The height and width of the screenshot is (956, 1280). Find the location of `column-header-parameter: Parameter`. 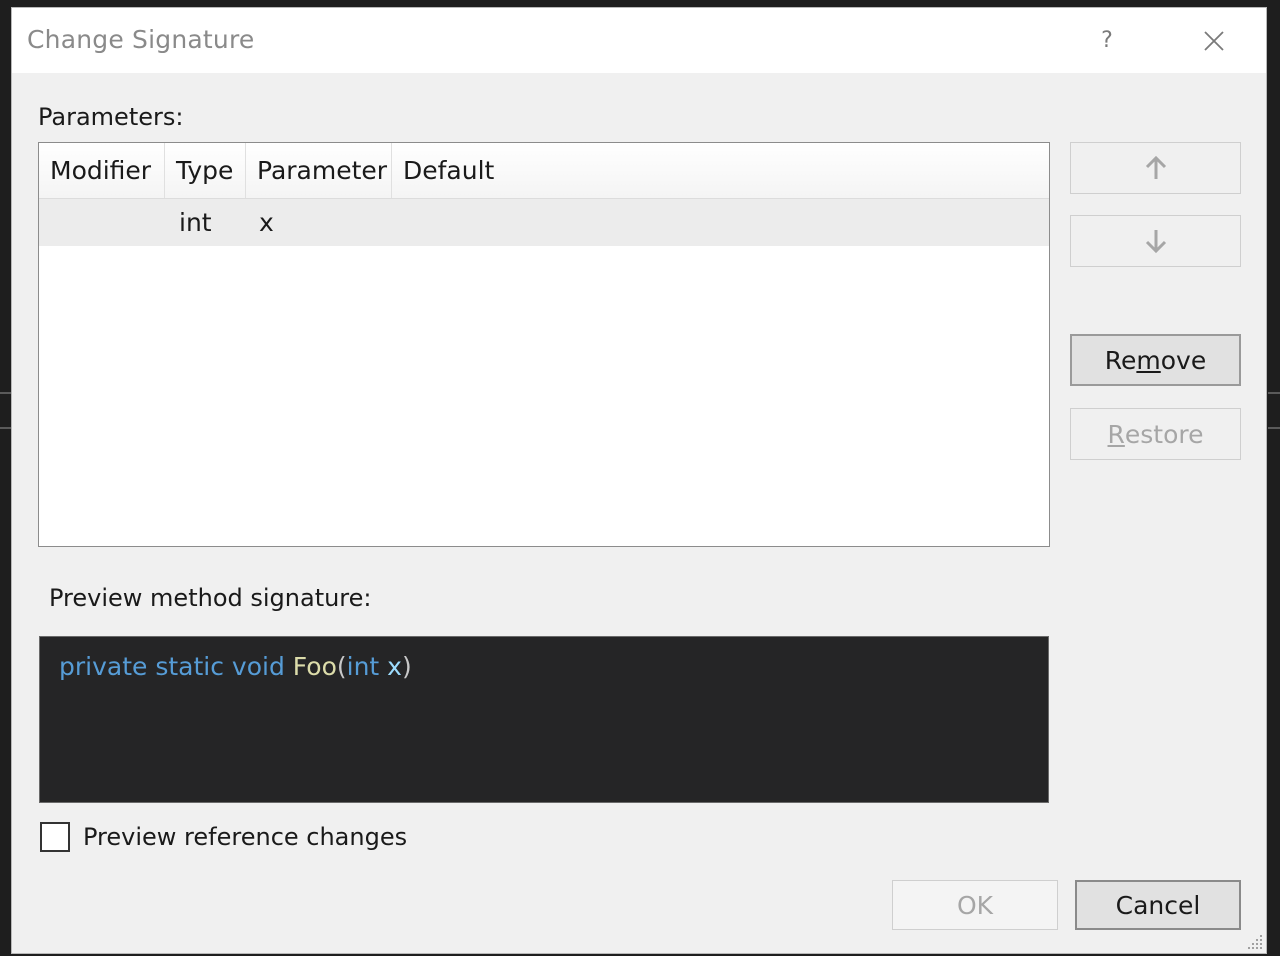

column-header-parameter: Parameter is located at coordinates (319, 170).